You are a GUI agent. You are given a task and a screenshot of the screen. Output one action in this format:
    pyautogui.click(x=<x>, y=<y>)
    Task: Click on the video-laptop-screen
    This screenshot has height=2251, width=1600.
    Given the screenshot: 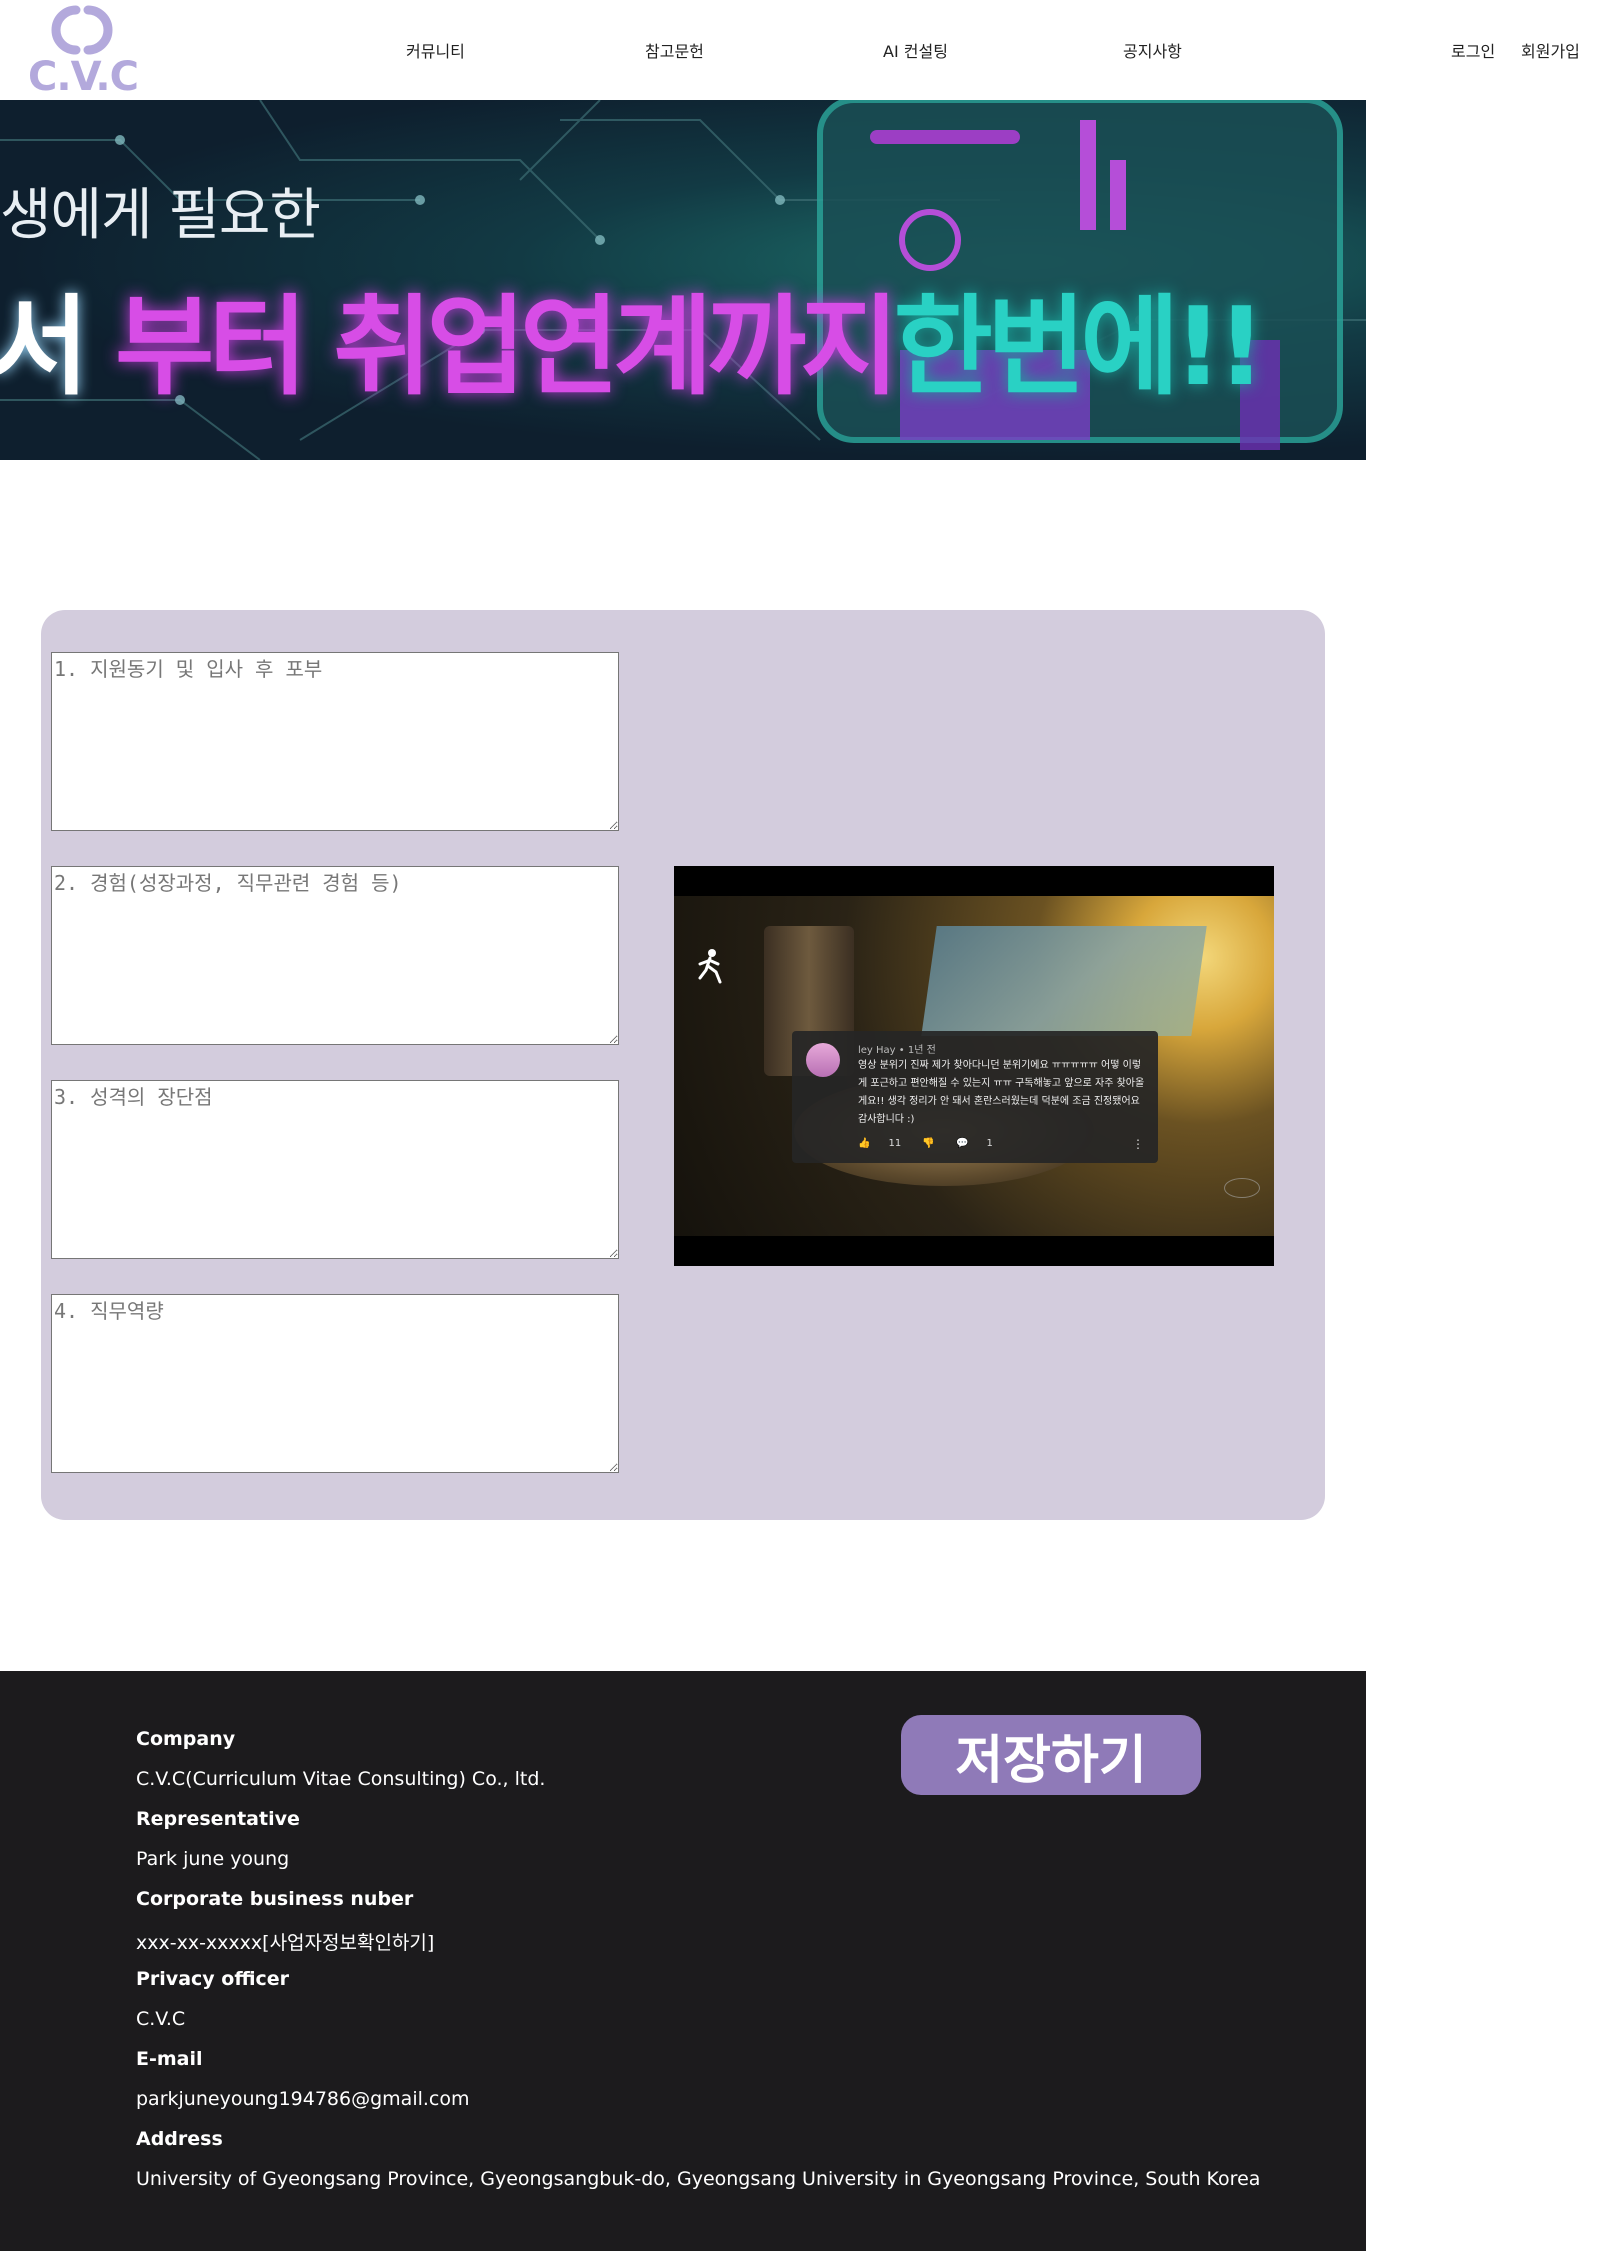 What is the action you would take?
    pyautogui.click(x=1064, y=981)
    